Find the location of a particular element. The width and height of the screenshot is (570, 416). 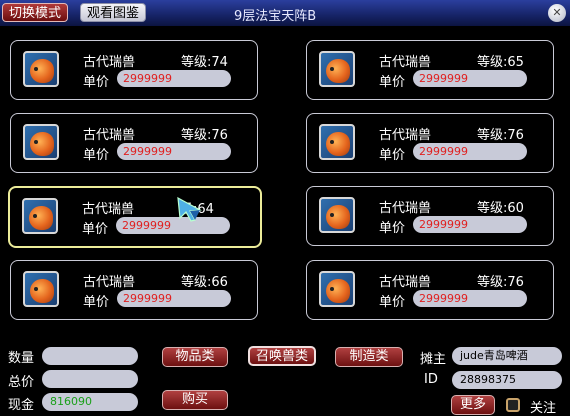

listing-card: 古代瑞兽 等级:74 单价 2999999 is located at coordinates (134, 70).